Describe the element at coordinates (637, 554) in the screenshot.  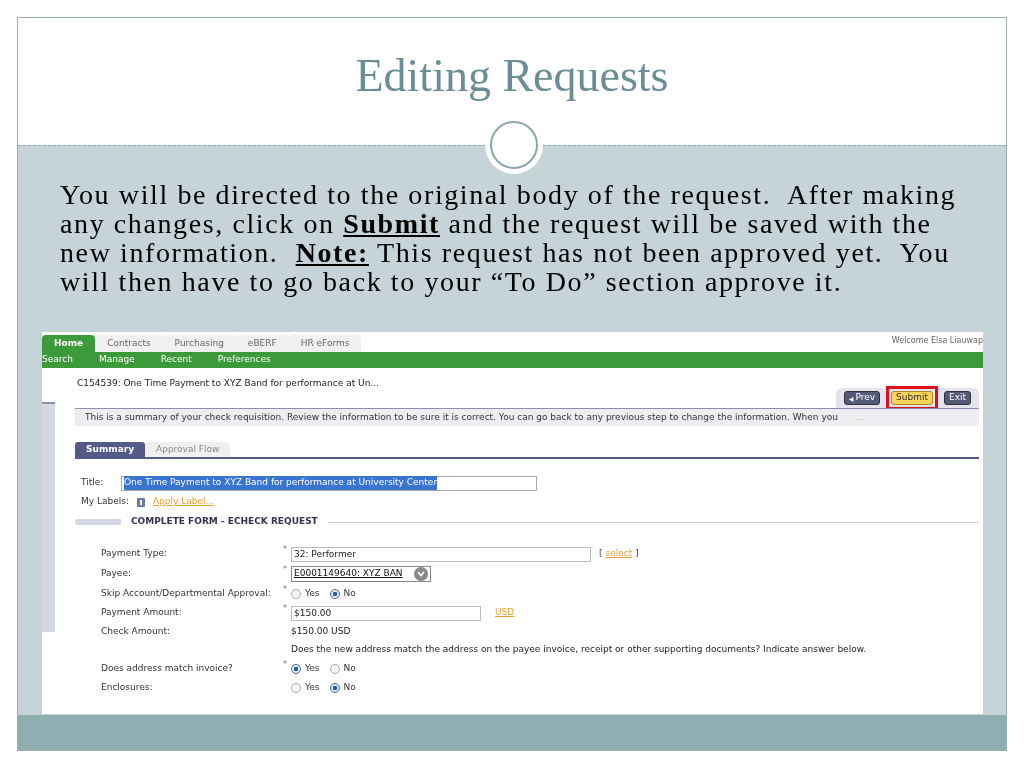
I see `bracket: ]` at that location.